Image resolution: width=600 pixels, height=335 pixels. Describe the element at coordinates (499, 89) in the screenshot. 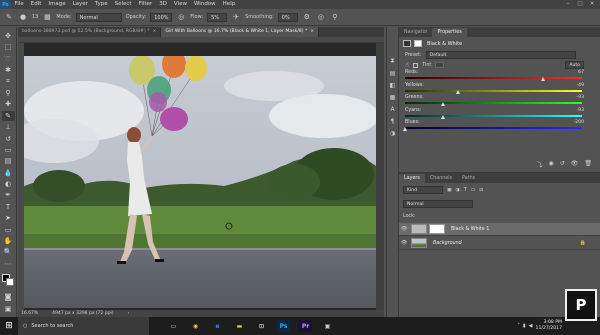

I see `channel-slider: Yellows: -49` at that location.